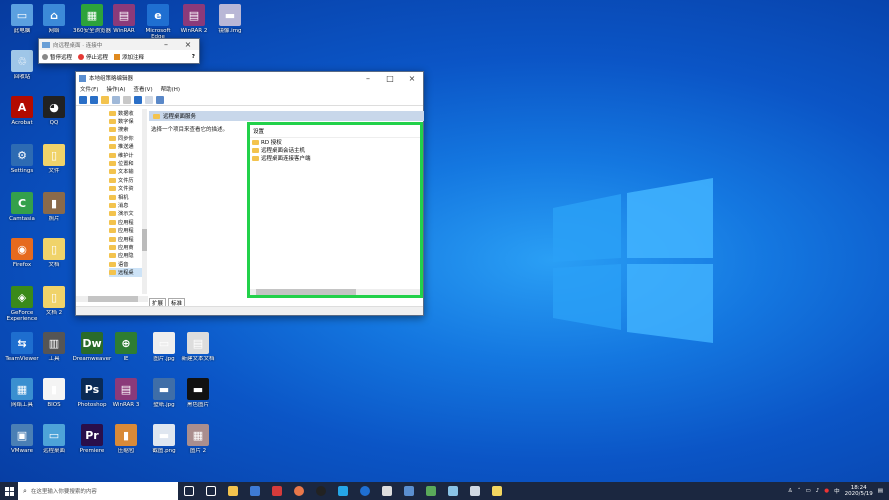 The height and width of the screenshot is (500, 889). I want to click on back-icon, so click(83, 99).